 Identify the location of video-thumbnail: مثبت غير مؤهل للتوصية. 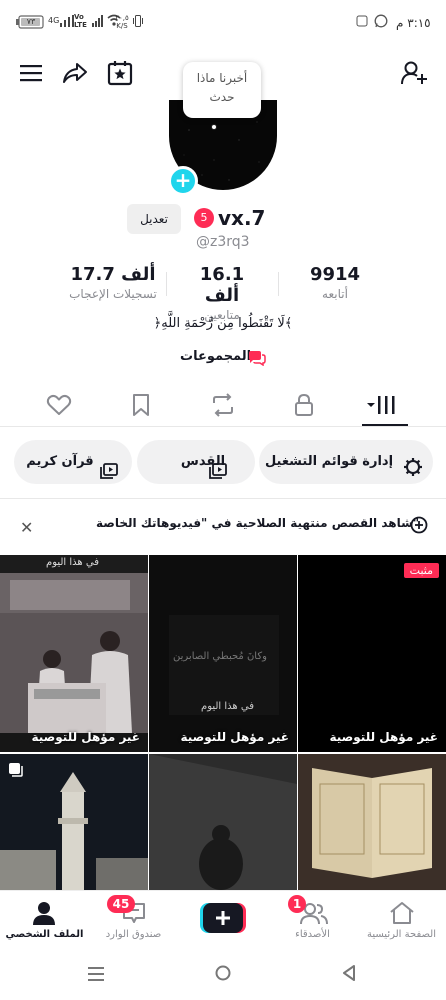
(372, 653).